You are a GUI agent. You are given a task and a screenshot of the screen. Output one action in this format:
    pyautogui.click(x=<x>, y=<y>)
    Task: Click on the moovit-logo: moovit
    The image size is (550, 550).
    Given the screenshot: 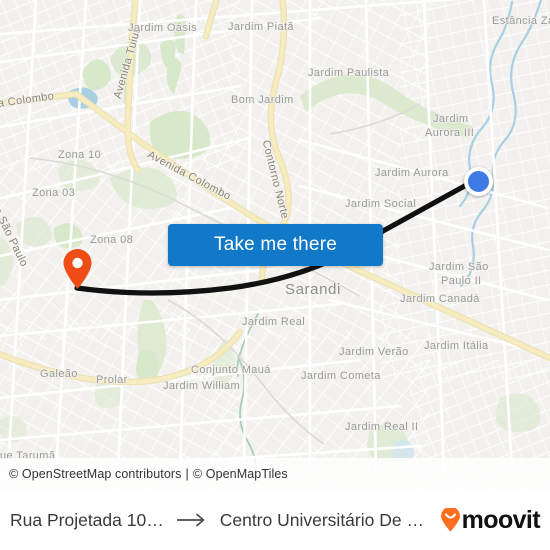 What is the action you would take?
    pyautogui.click(x=490, y=520)
    